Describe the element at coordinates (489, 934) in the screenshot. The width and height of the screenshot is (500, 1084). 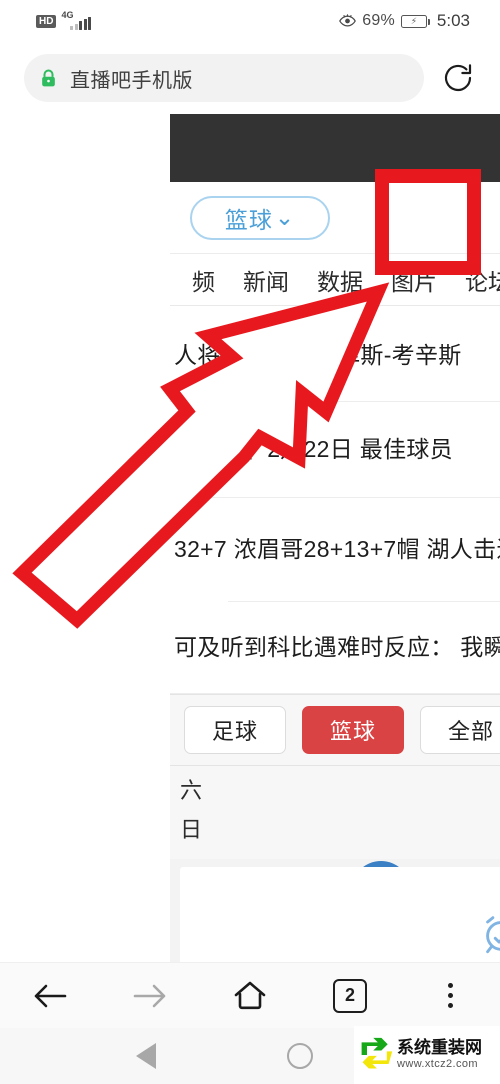
I see `alarm-clock-icon` at that location.